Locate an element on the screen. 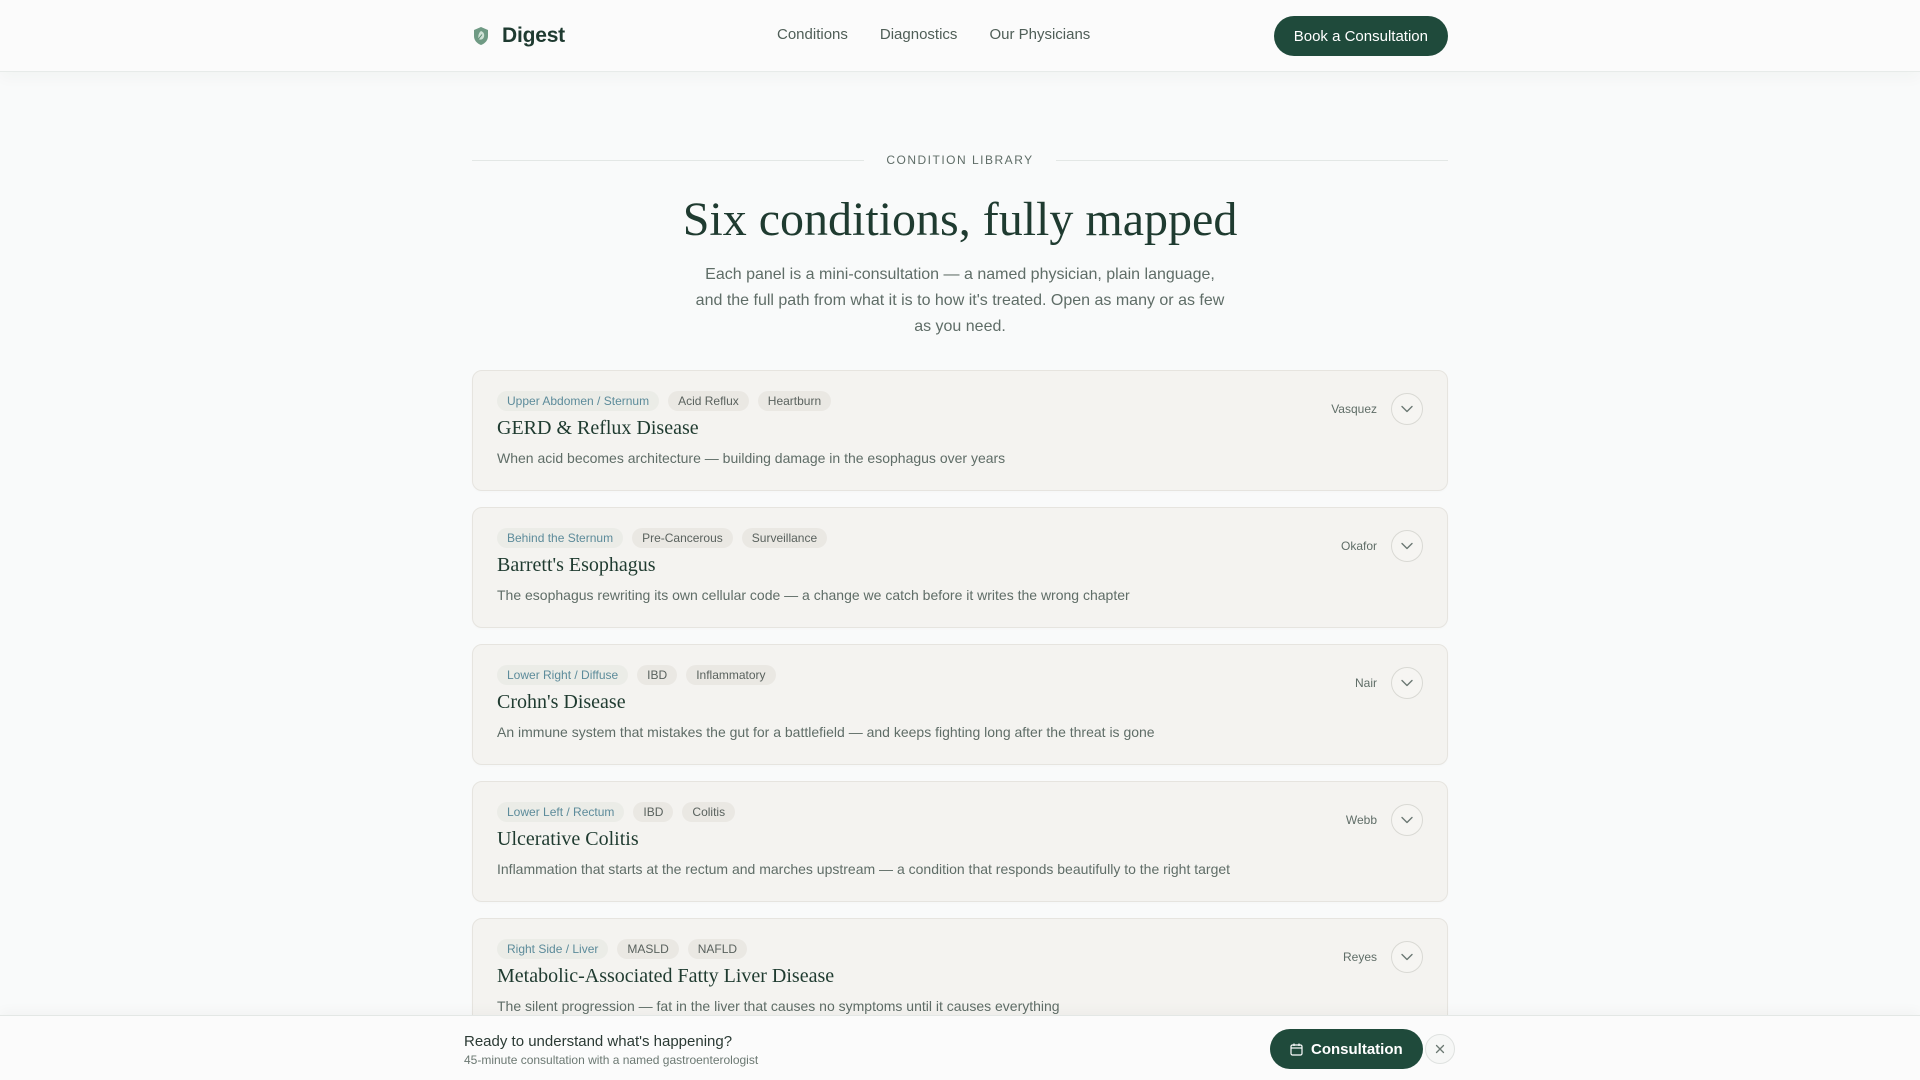 This screenshot has width=1920, height=1080. close-sticky-button is located at coordinates (1440, 1049).